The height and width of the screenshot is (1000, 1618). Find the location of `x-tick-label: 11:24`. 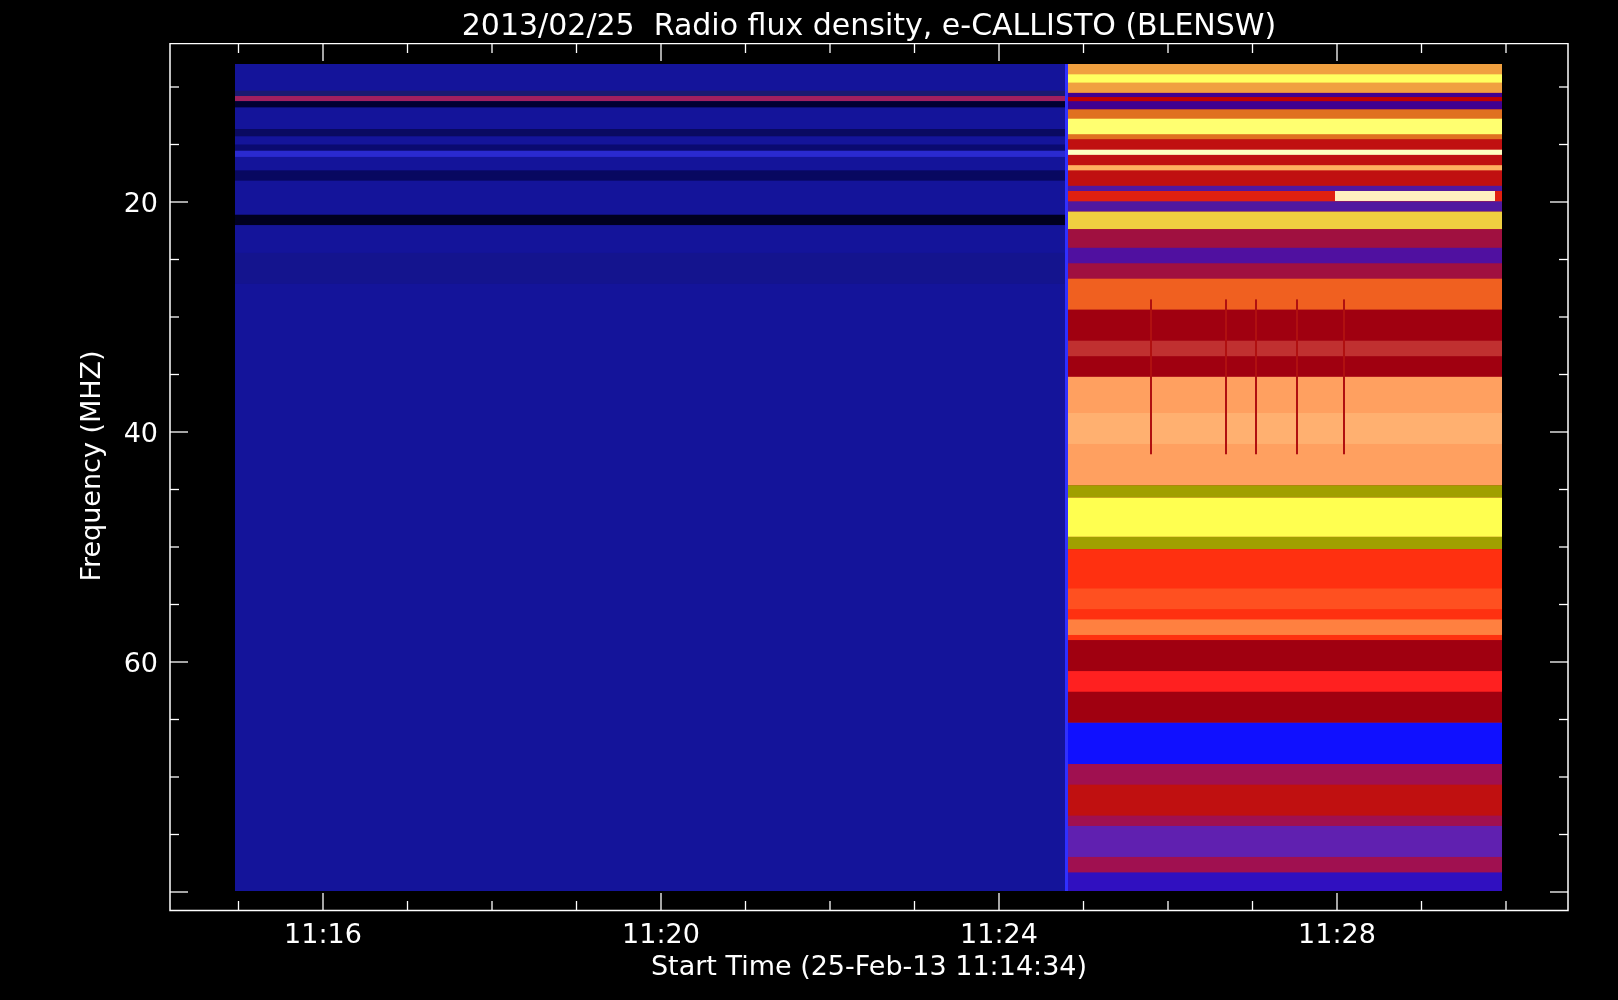

x-tick-label: 11:24 is located at coordinates (999, 933).